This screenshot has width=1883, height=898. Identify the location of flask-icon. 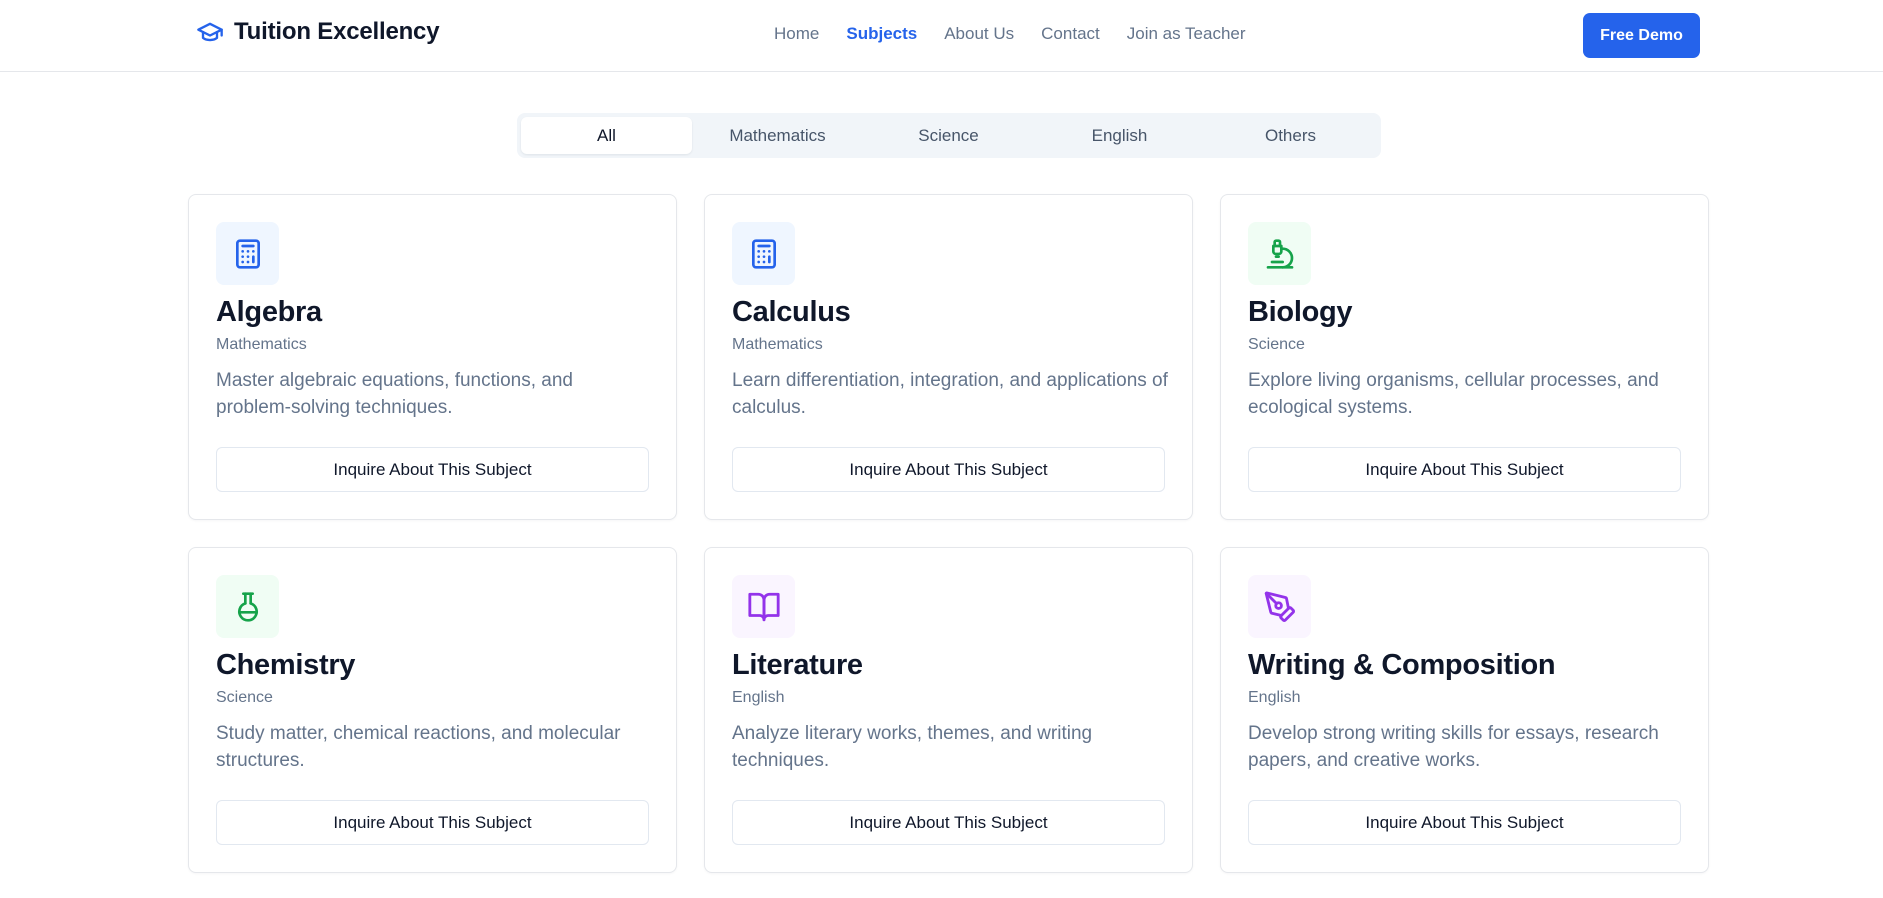
(247, 606).